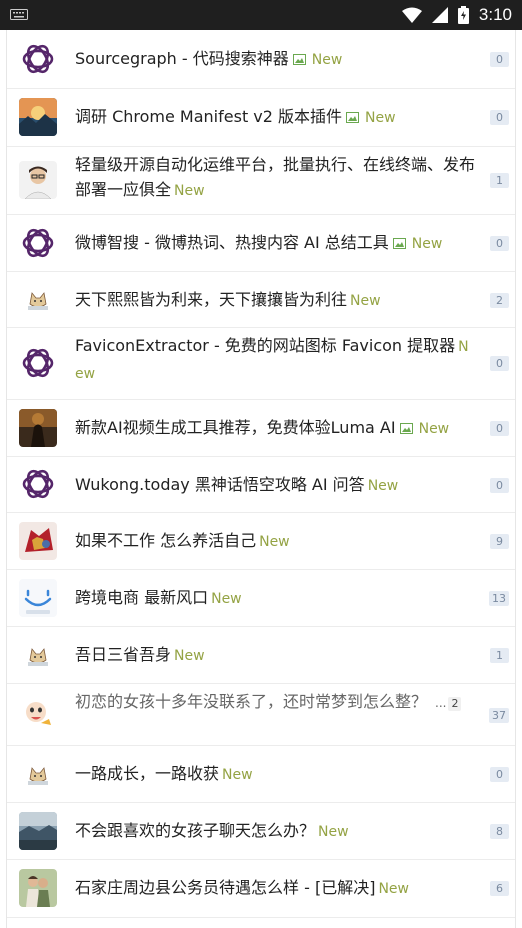  I want to click on topic-title-text: 新款AI视频生成工具推荐，免费体验Luma AI, so click(235, 427).